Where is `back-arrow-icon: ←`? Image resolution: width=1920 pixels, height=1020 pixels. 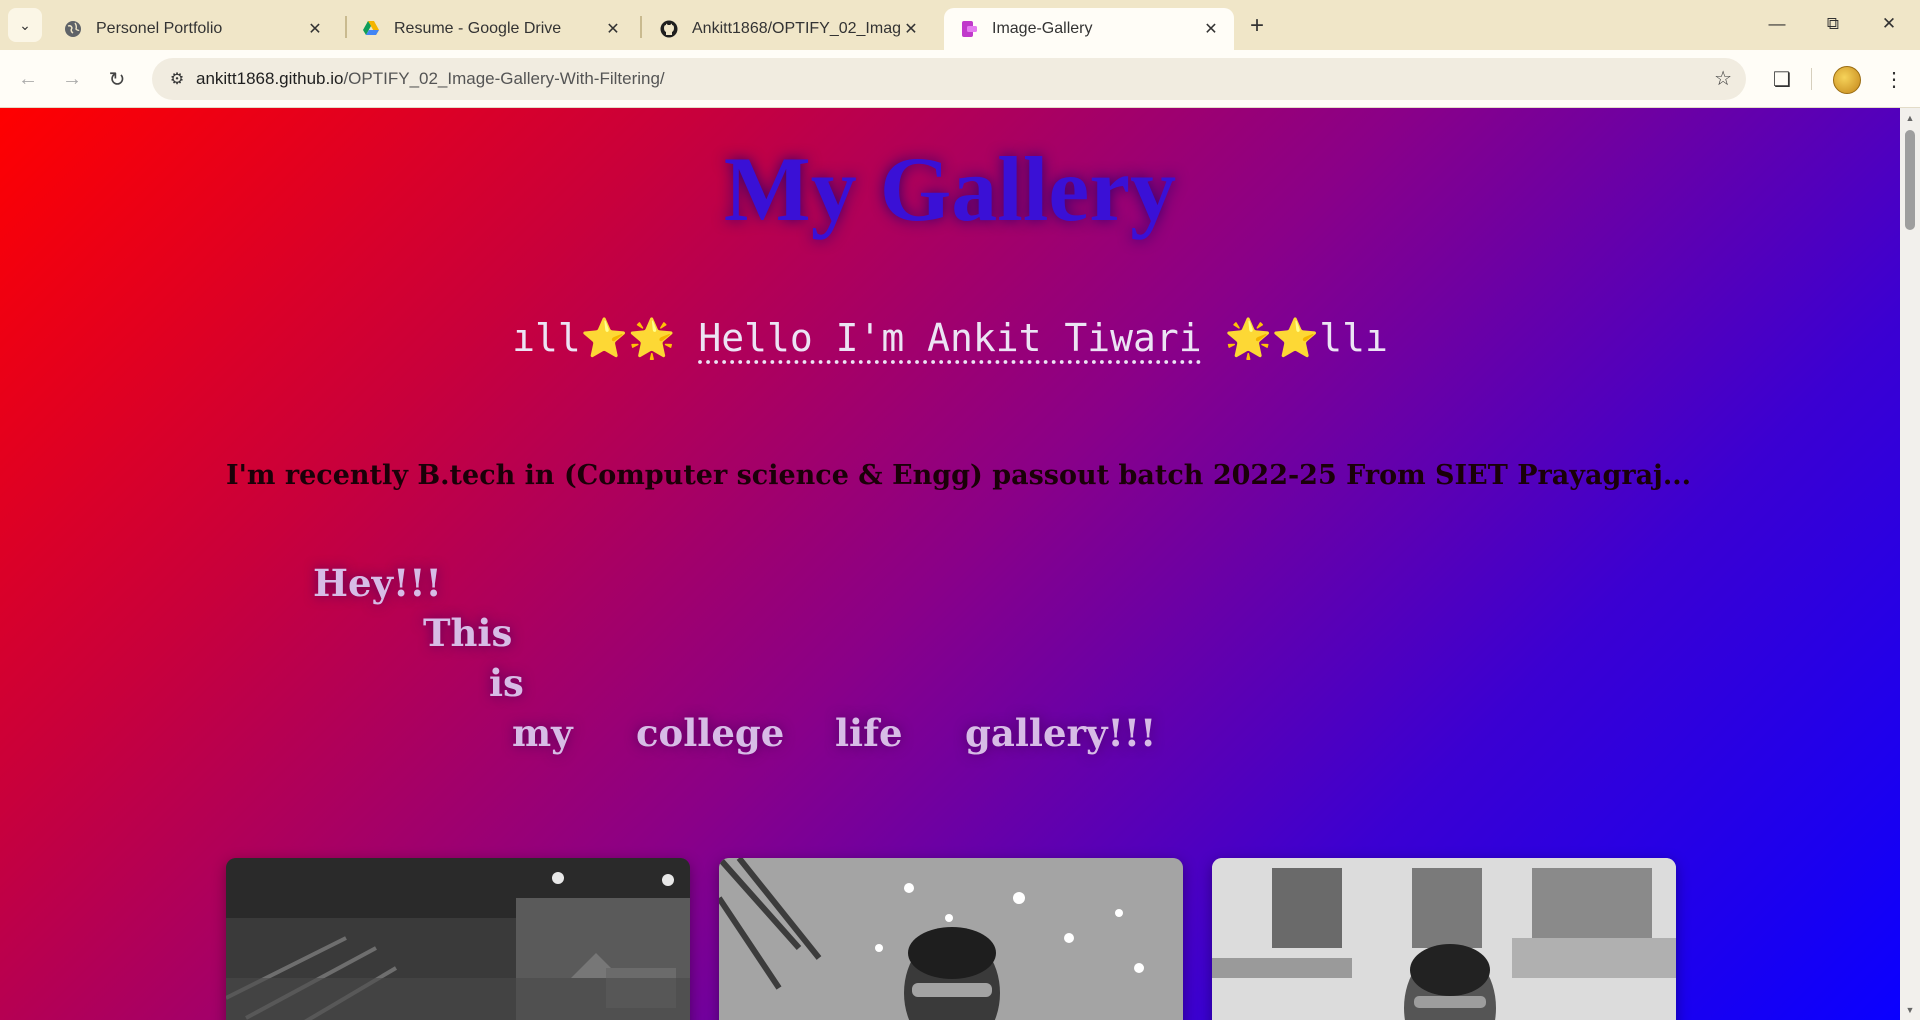 back-arrow-icon: ← is located at coordinates (28, 78).